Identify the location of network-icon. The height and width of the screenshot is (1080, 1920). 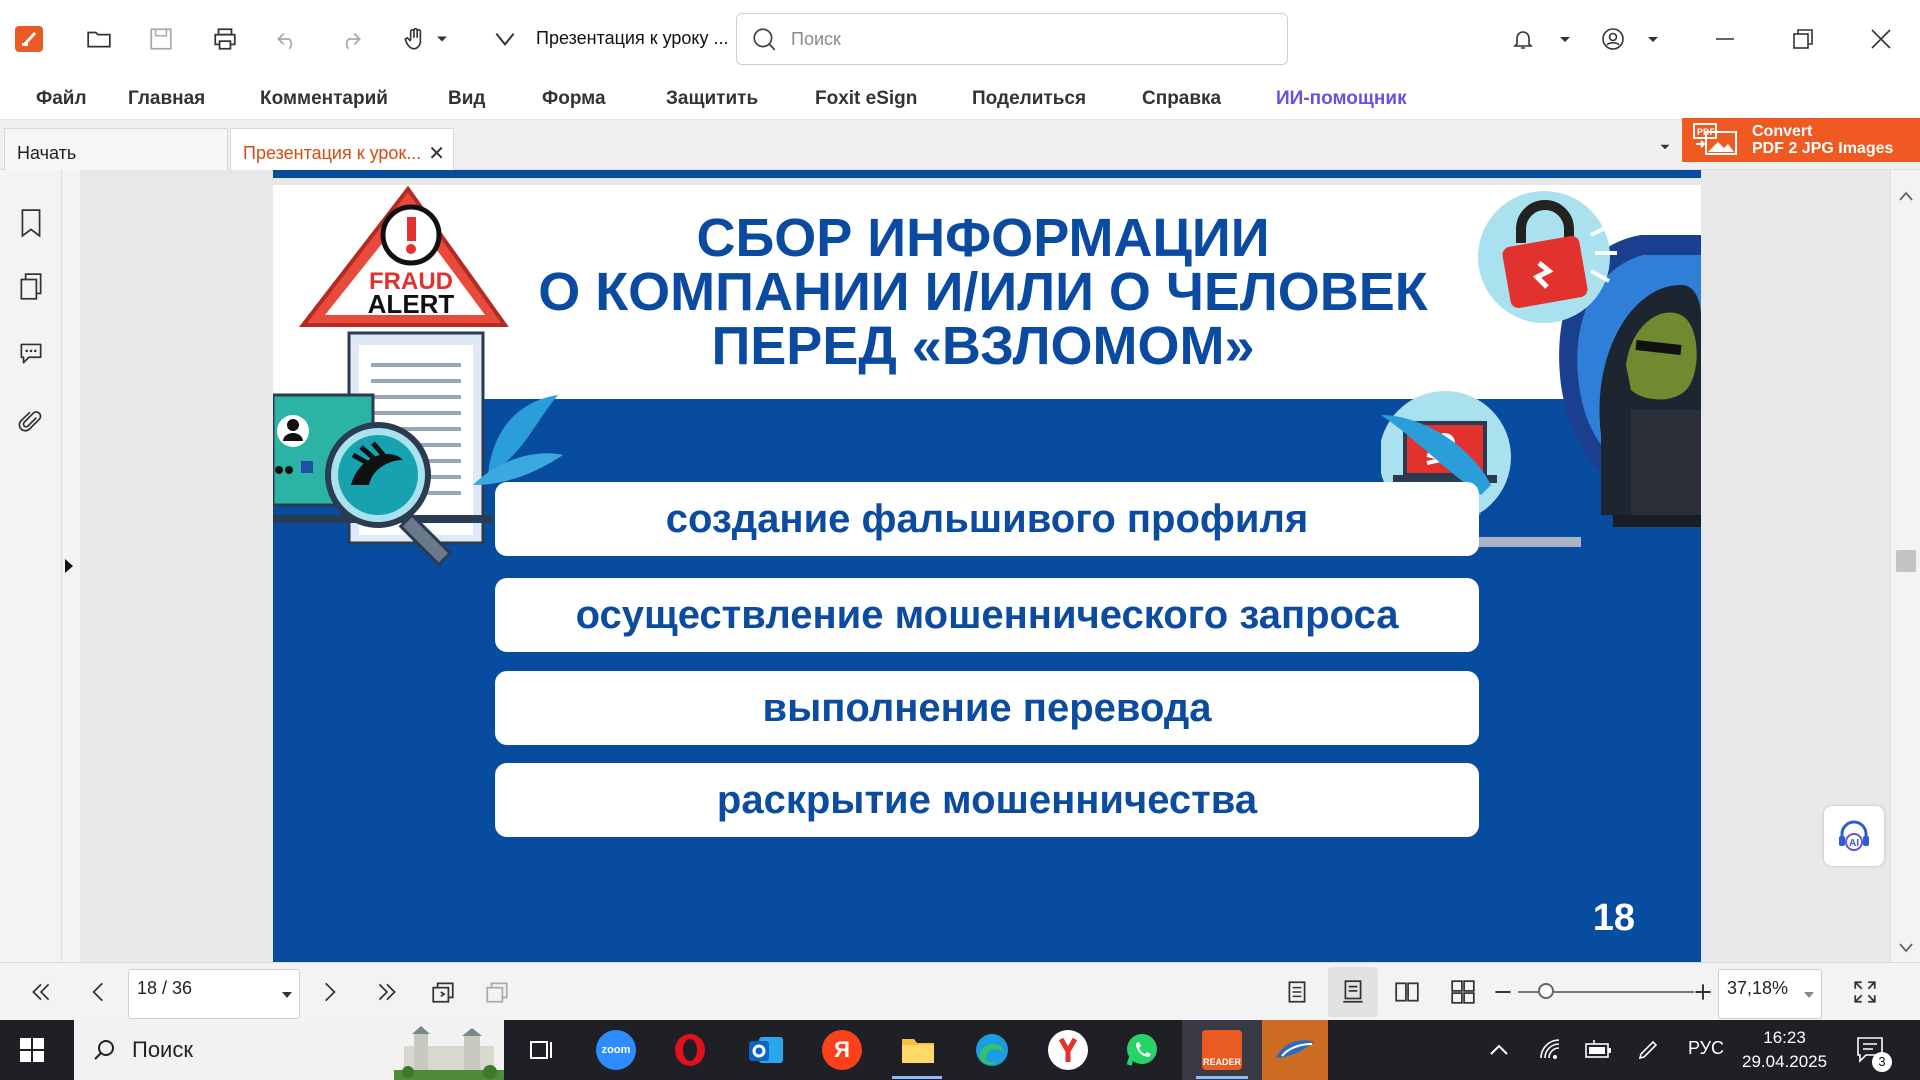
(1550, 1050).